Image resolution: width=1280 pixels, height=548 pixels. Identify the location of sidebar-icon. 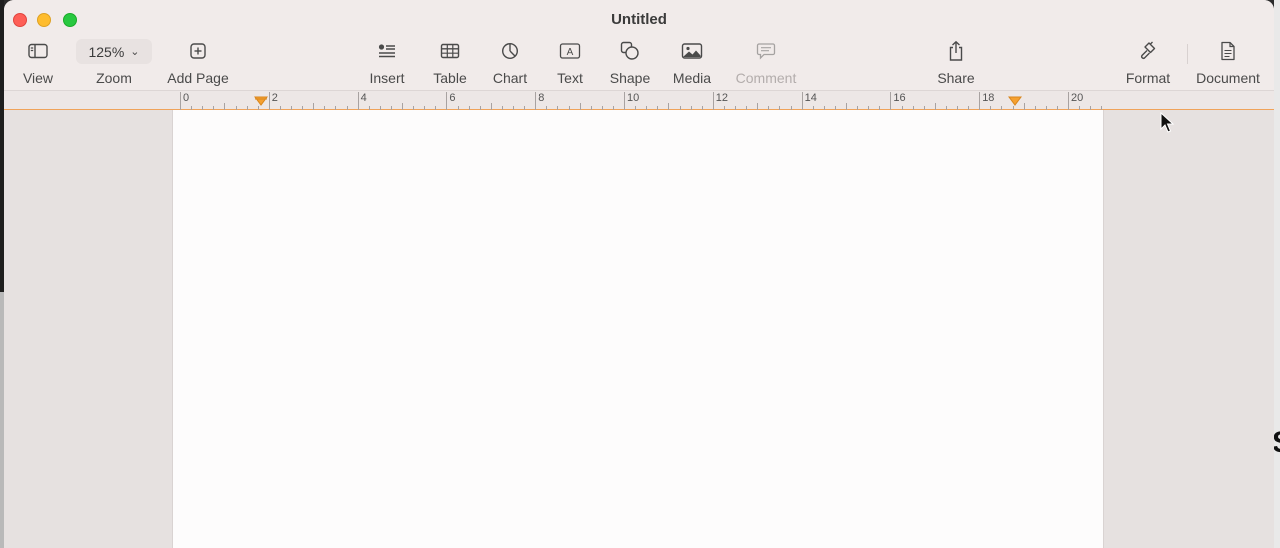
(38, 51).